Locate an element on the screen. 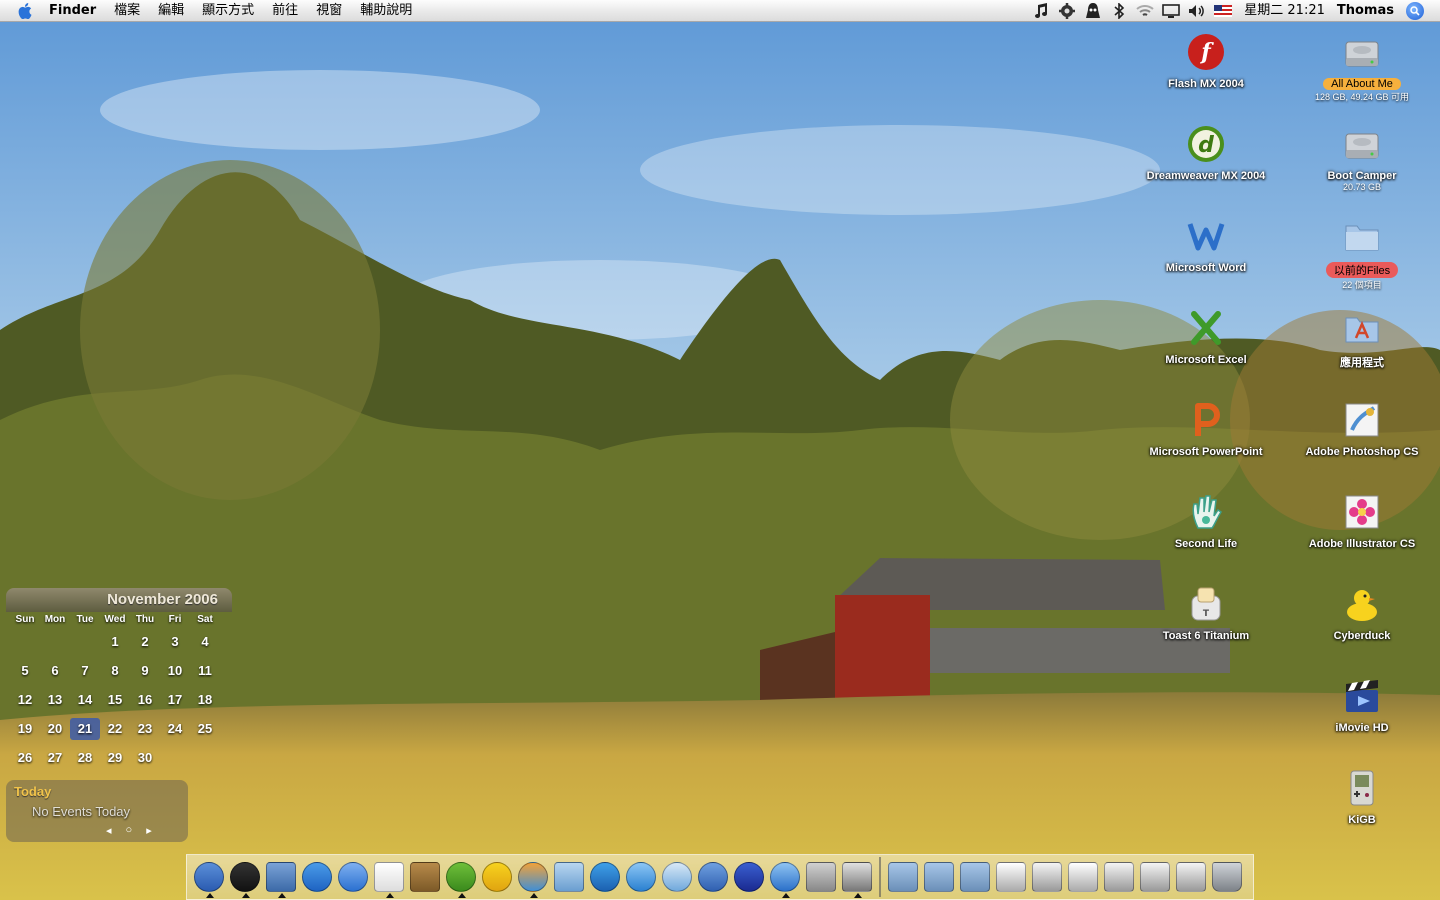 Image resolution: width=1440 pixels, height=900 pixels. calendar-day: 25 is located at coordinates (205, 728).